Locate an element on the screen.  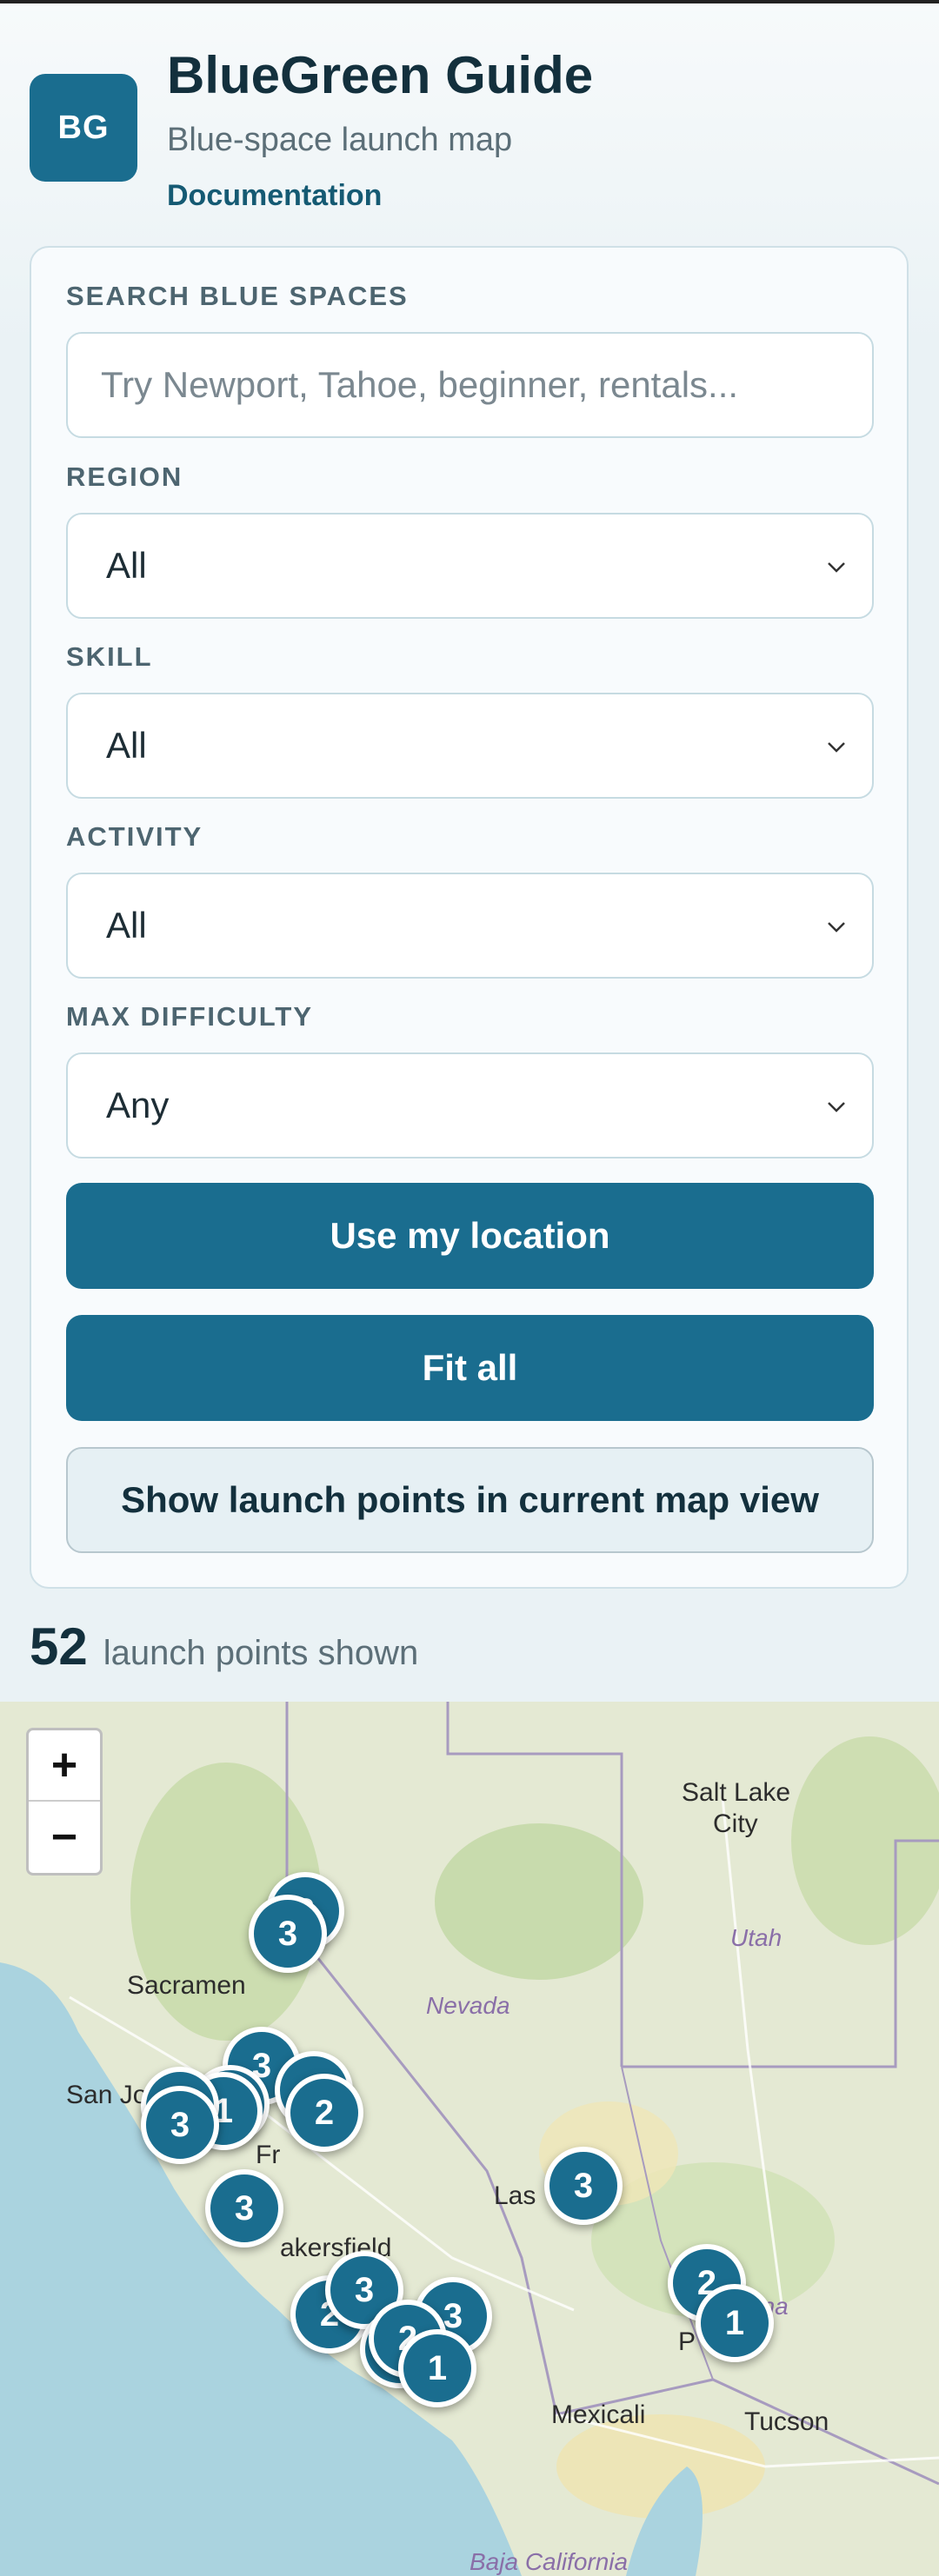
search-field is located at coordinates (470, 385).